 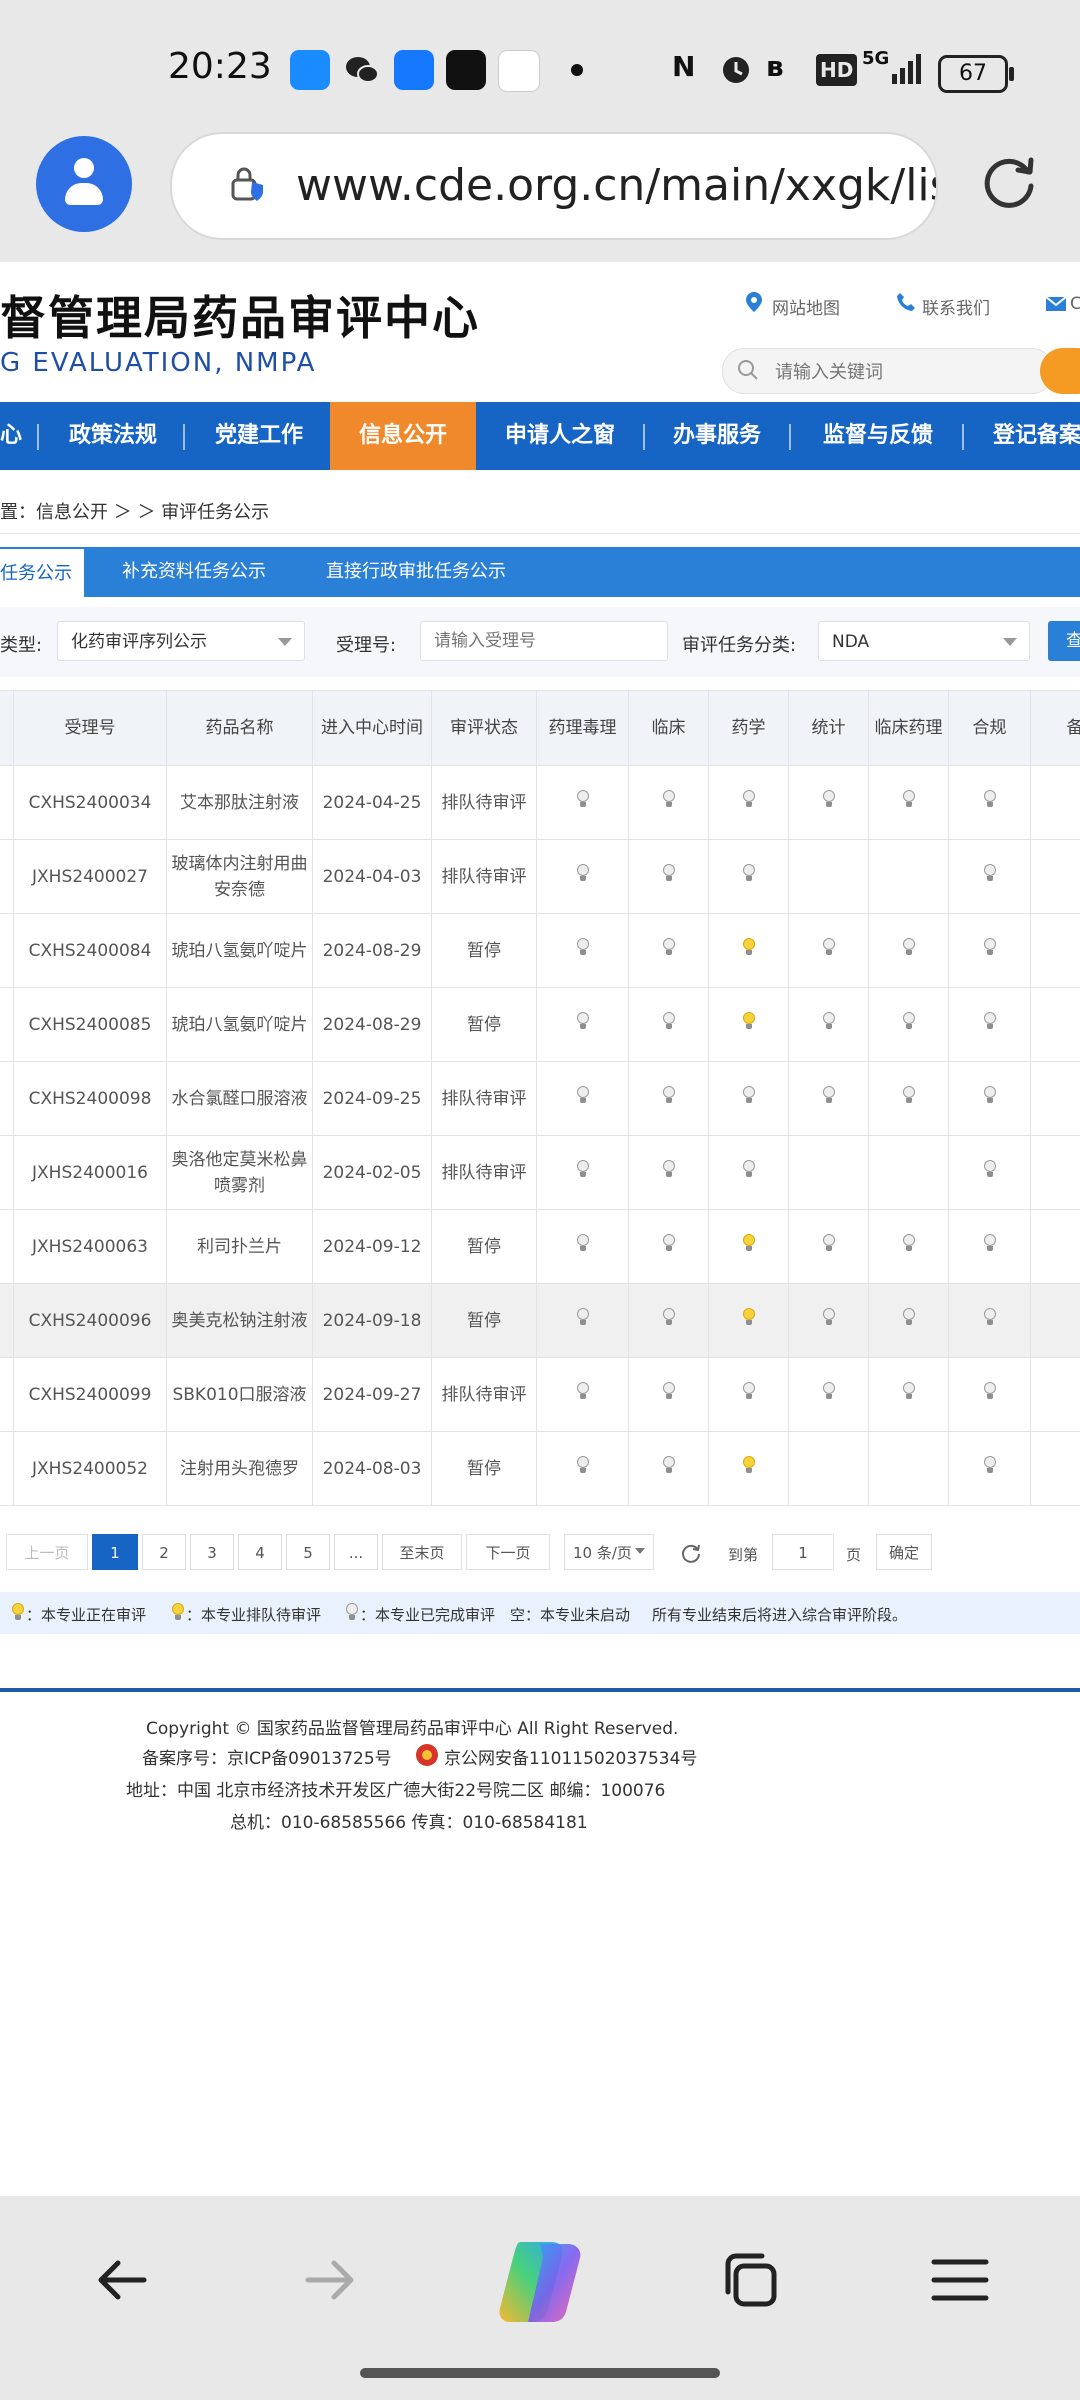 What do you see at coordinates (259, 436) in the screenshot?
I see `nav-item-party: 党建工作` at bounding box center [259, 436].